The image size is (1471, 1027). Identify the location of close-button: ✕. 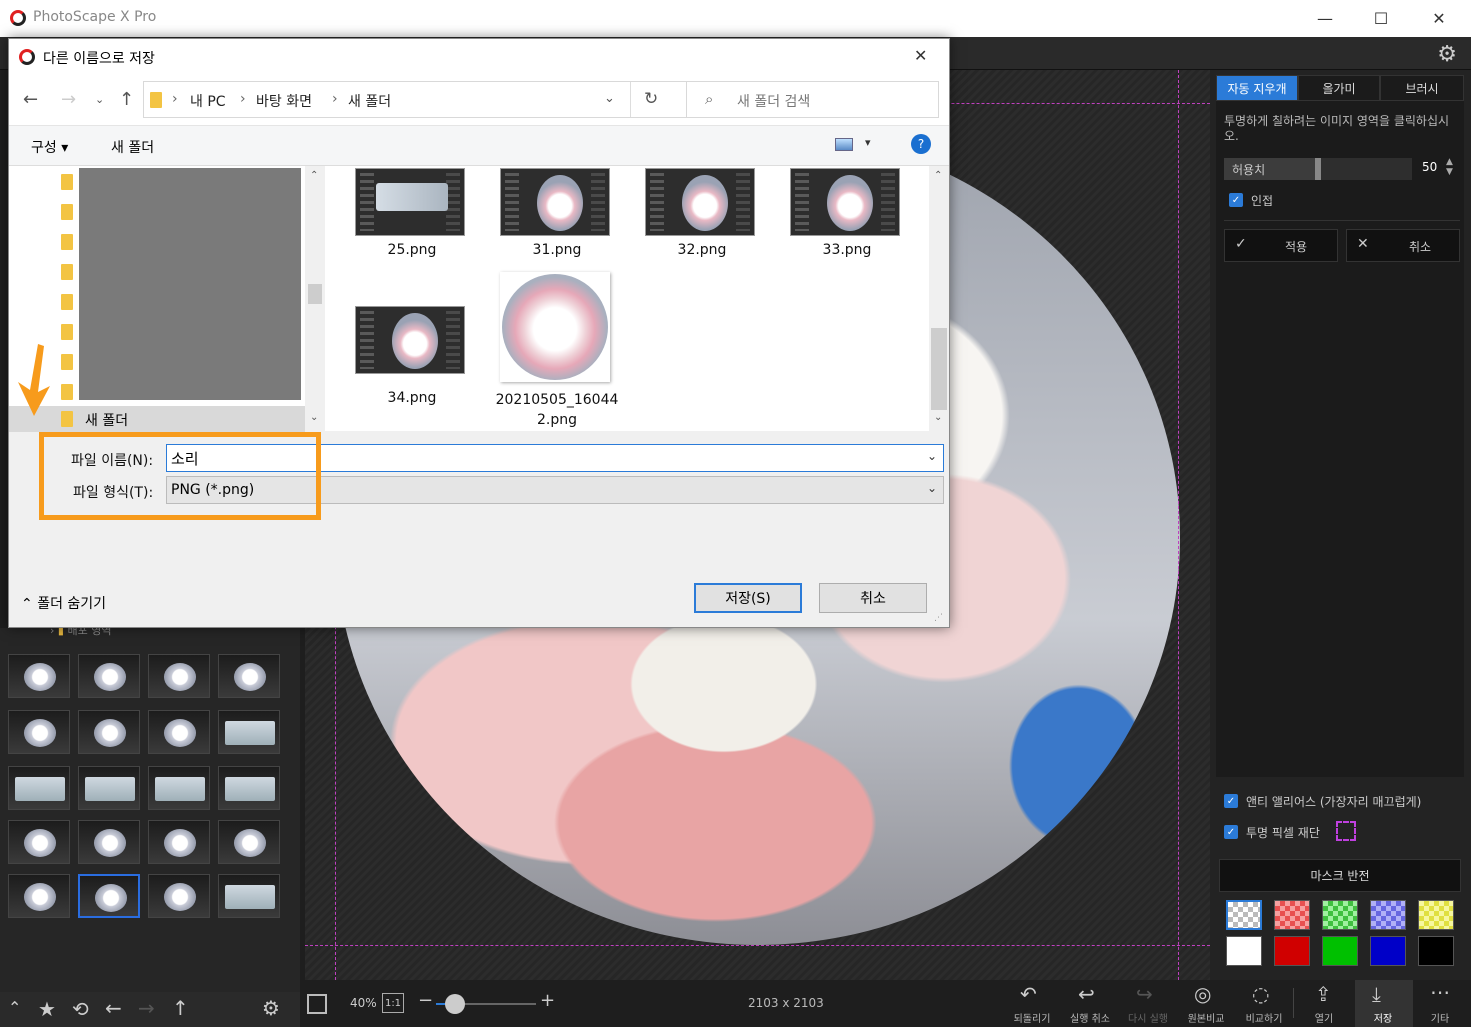
(1439, 18).